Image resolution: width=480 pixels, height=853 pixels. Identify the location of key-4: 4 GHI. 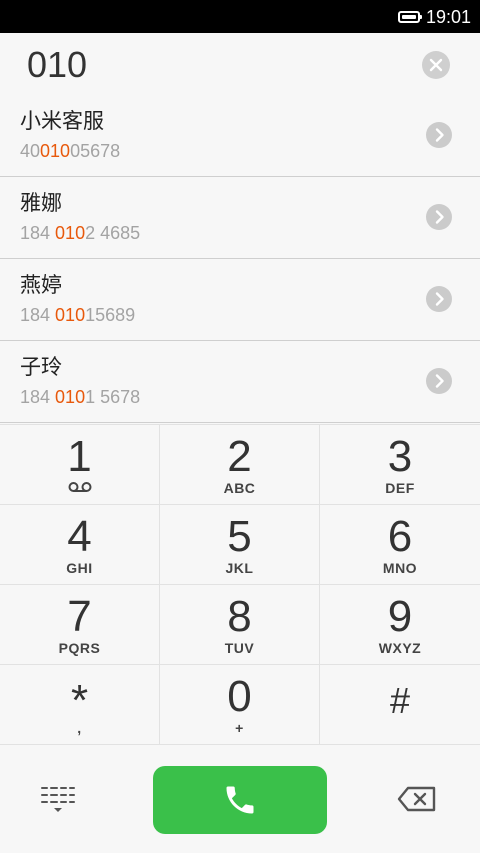
(80, 544).